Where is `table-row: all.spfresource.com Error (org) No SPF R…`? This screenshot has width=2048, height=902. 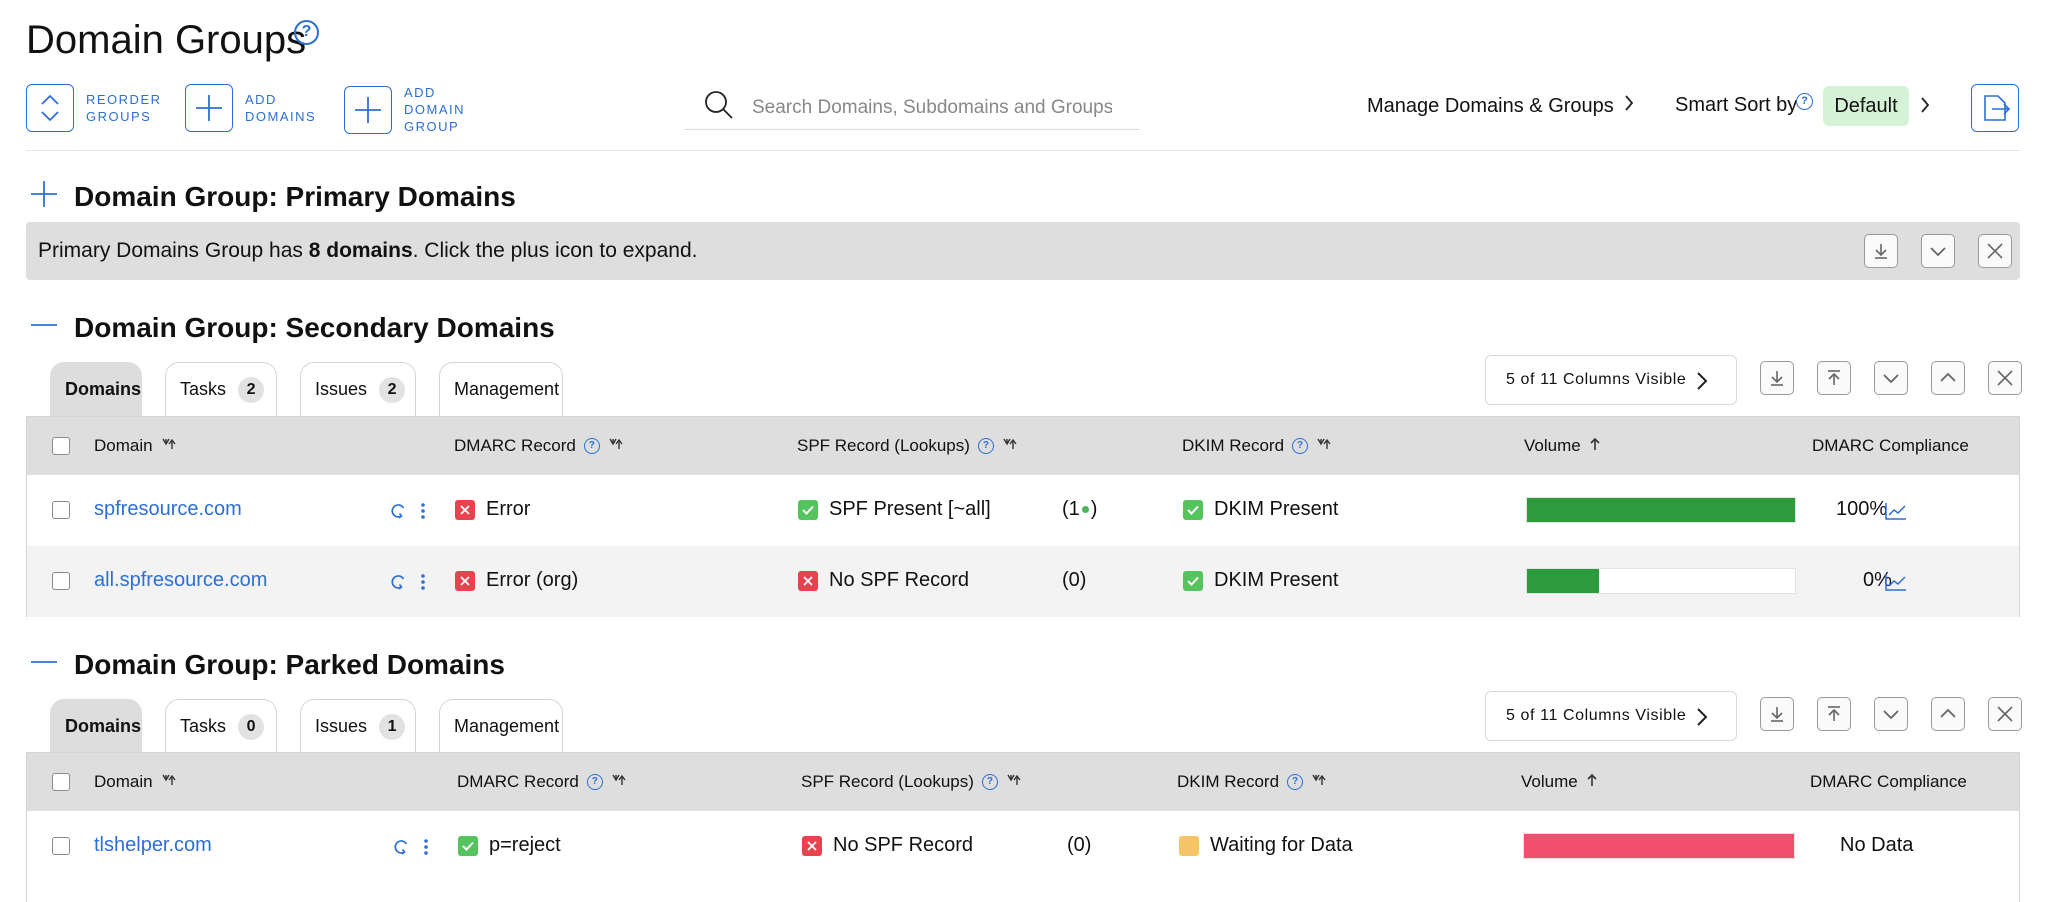 table-row: all.spfresource.com Error (org) No SPF R… is located at coordinates (1023, 581).